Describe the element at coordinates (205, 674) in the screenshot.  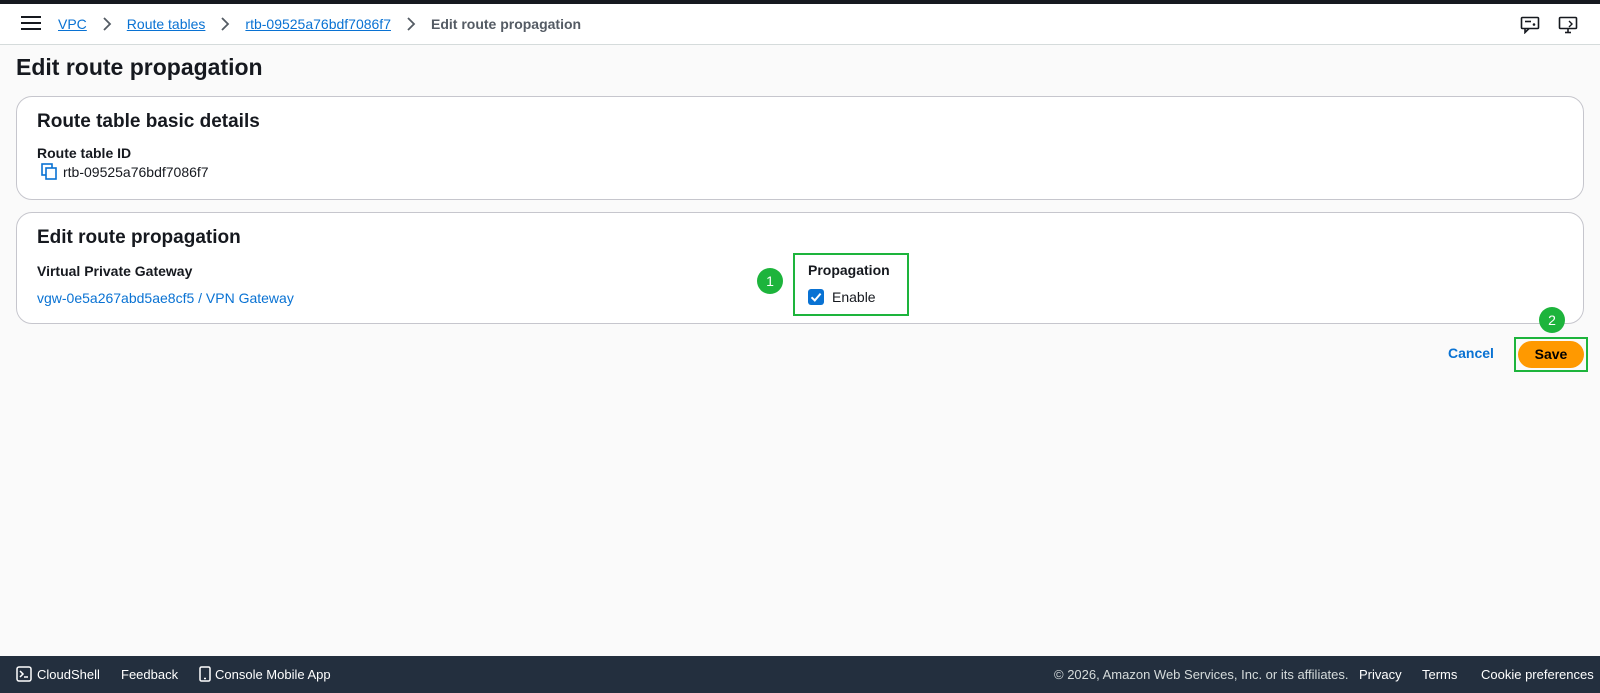
I see `mobile-phone-icon` at that location.